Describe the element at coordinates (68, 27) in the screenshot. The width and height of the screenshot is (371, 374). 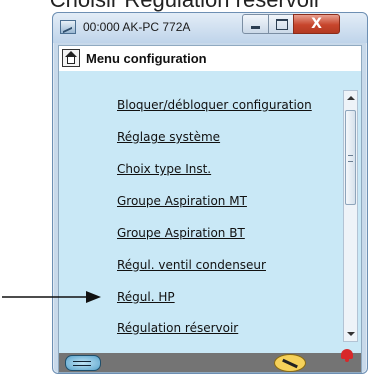
I see `app-icon` at that location.